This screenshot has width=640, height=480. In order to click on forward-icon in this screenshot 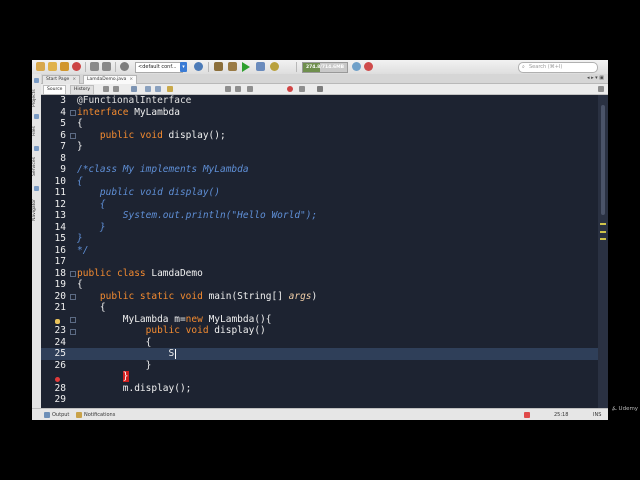, I will do `click(116, 89)`.